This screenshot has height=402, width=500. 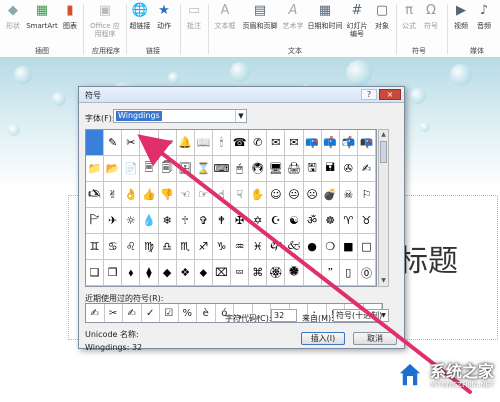 I want to click on symbol-cell: 🏵, so click(x=276, y=273).